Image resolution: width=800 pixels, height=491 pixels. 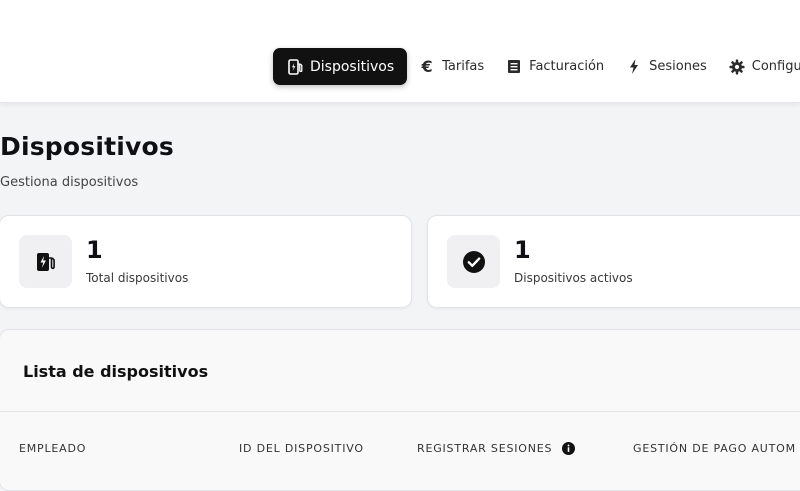 I want to click on nav-item-tarifas: € Tarifas, so click(x=452, y=66).